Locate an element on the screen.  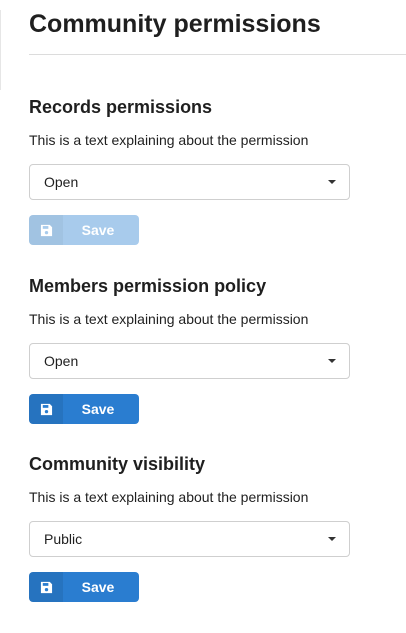
visibility-select: Public is located at coordinates (189, 539).